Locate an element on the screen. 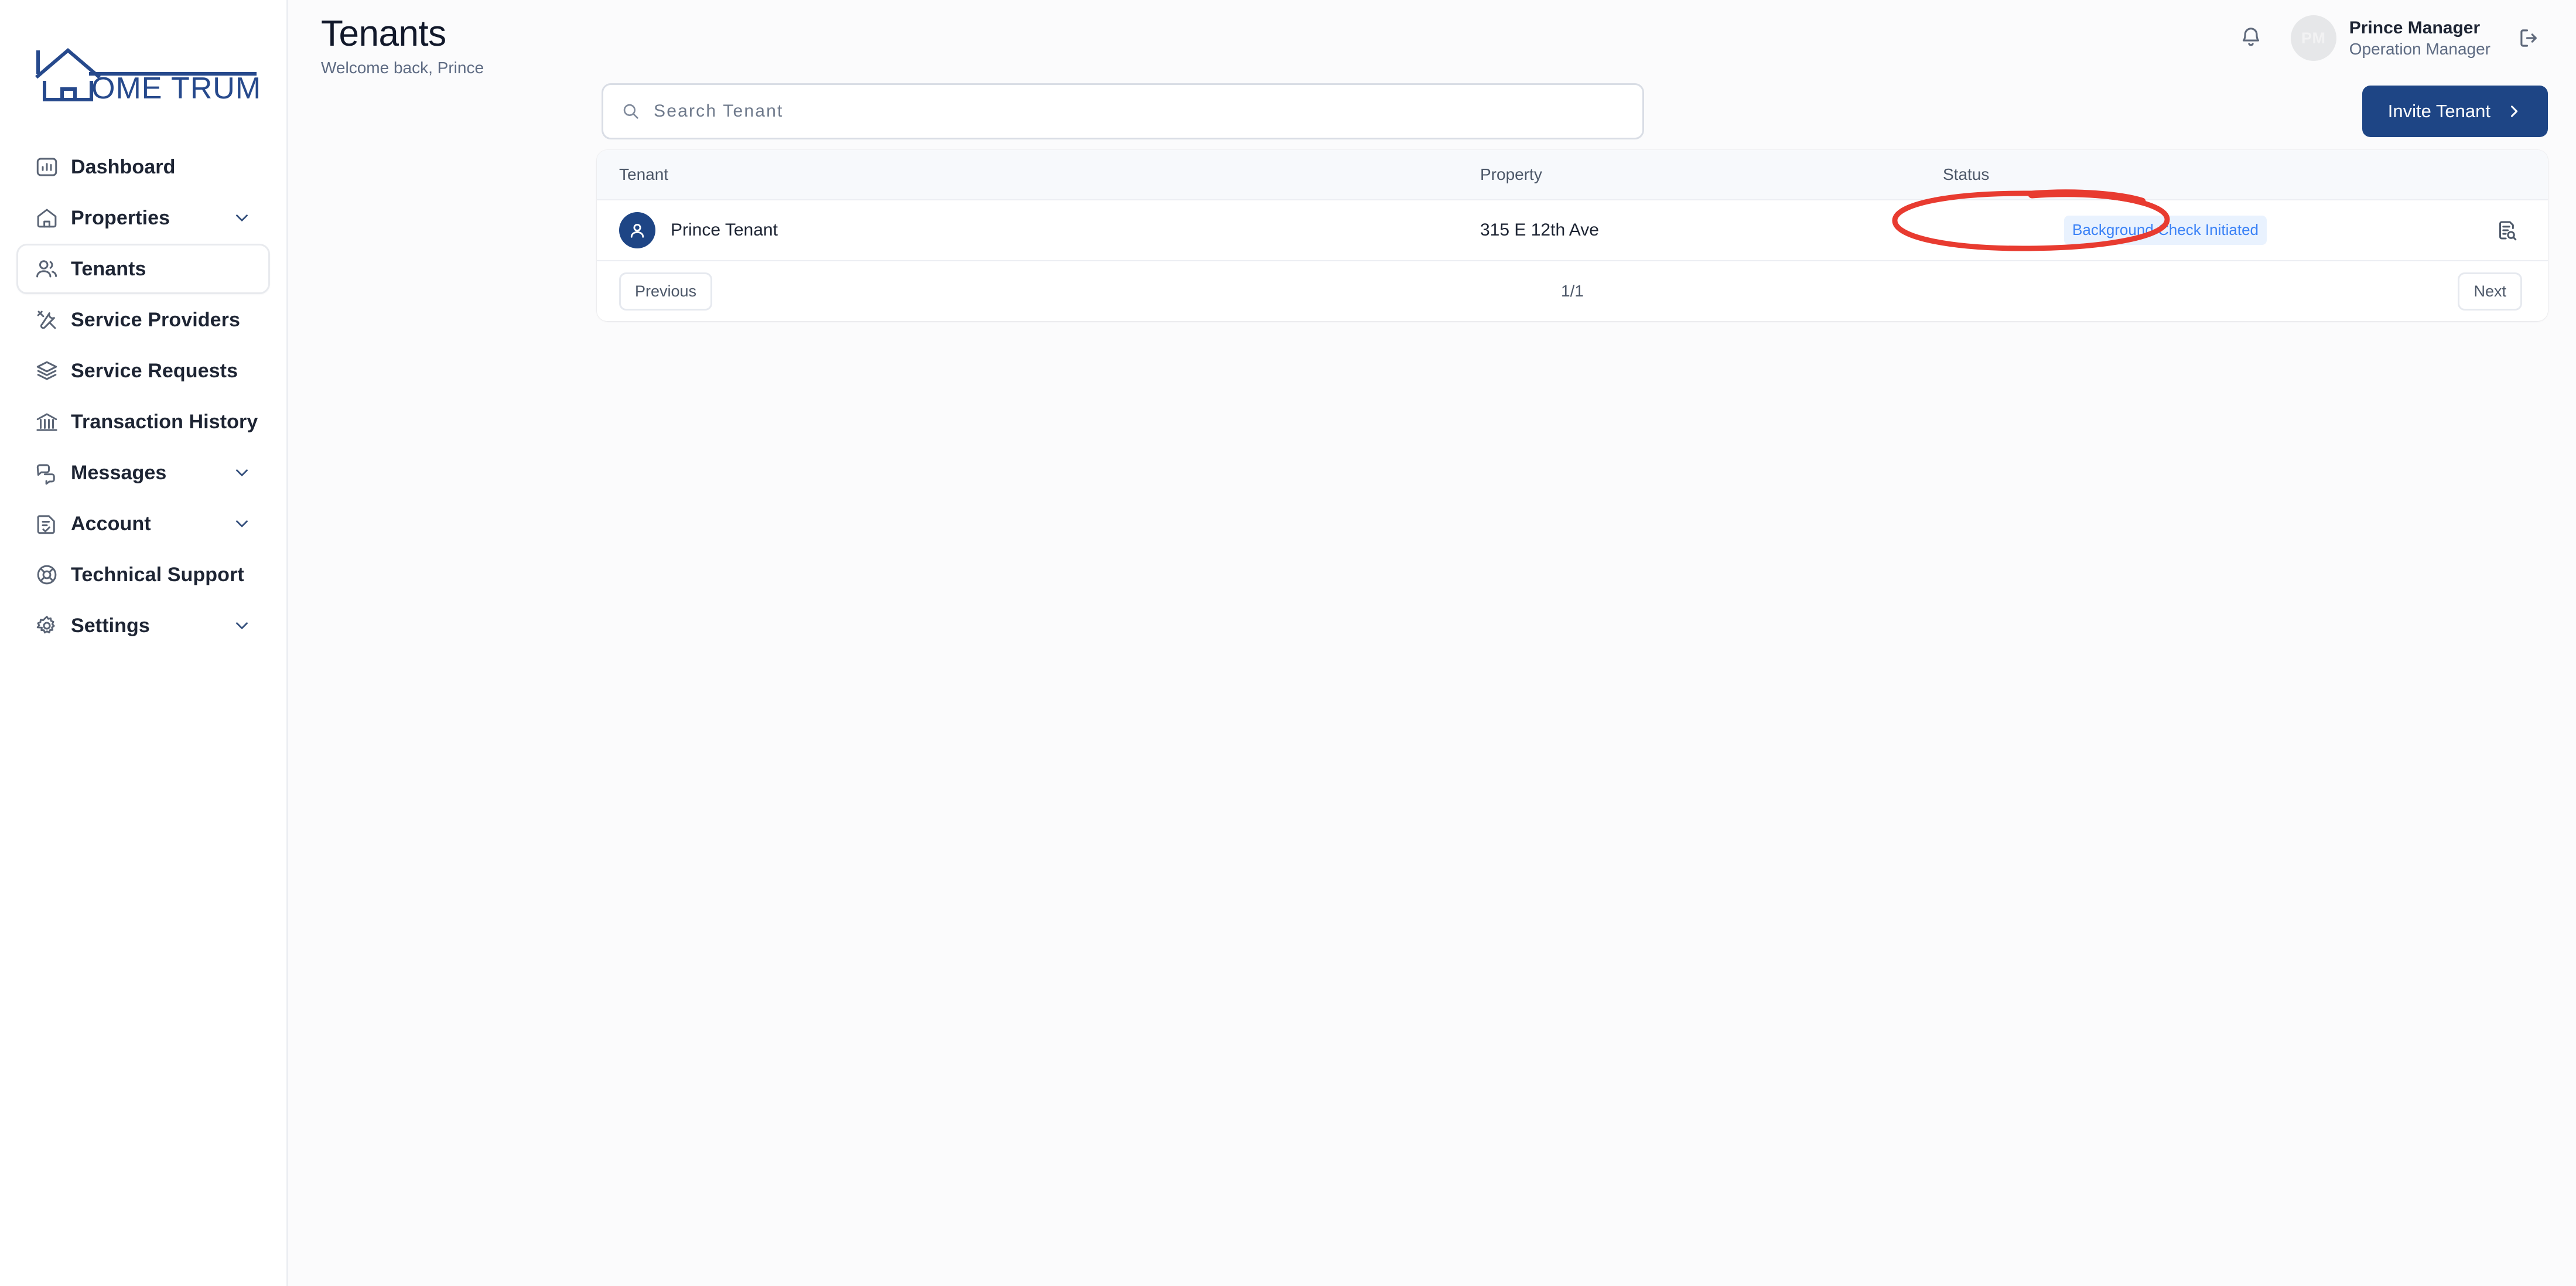  status-badge: Background Check Initiated is located at coordinates (2166, 231).